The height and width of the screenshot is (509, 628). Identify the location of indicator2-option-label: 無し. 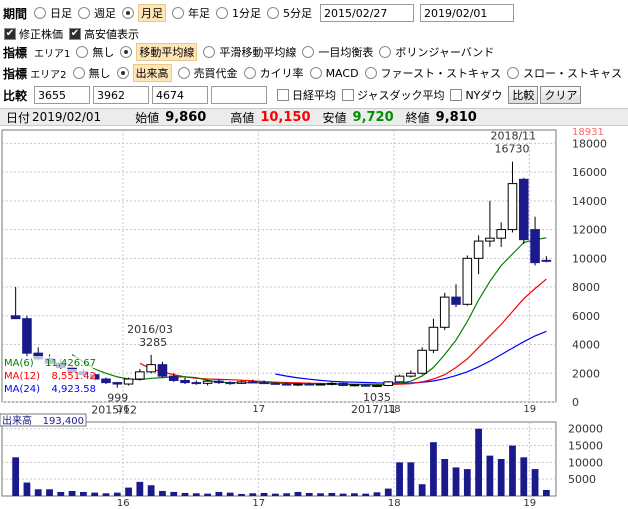
(99, 73).